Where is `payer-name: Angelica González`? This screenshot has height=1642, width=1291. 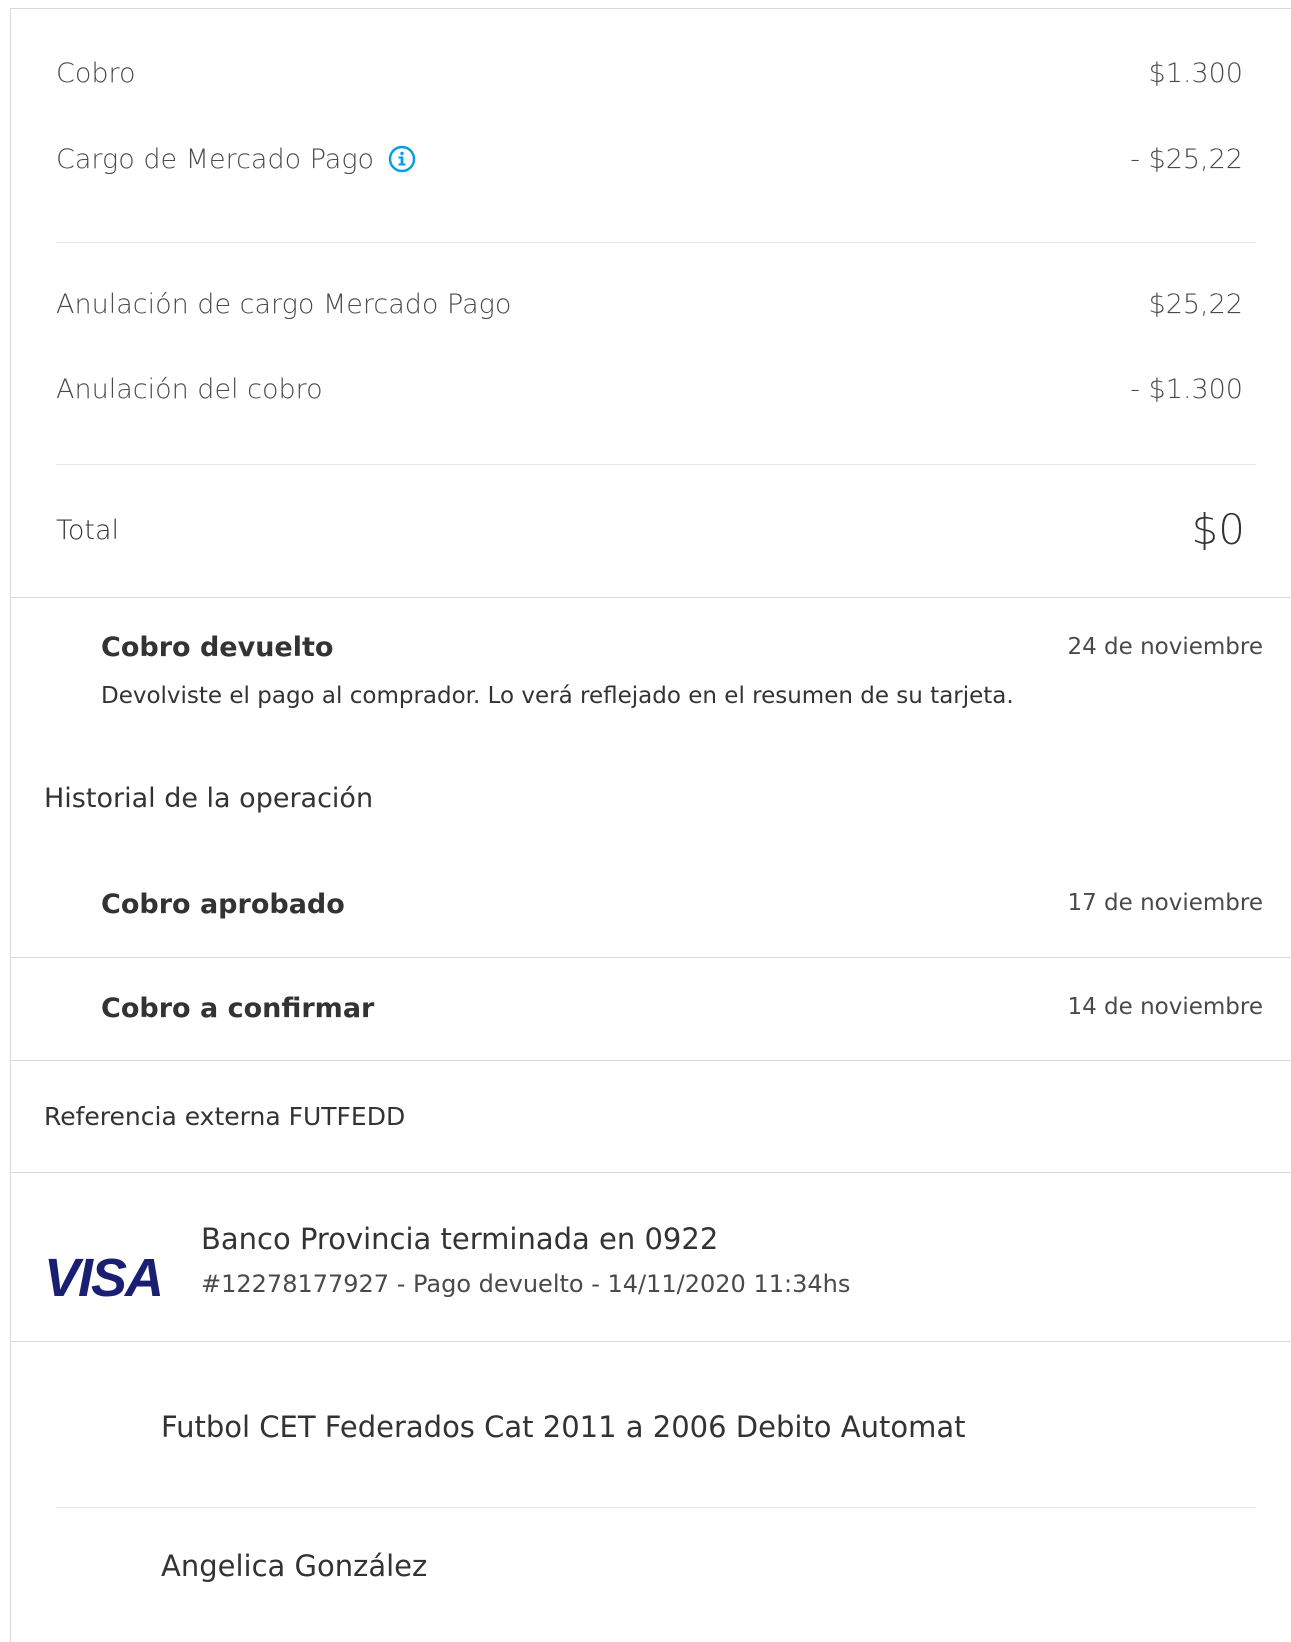
payer-name: Angelica González is located at coordinates (294, 1566).